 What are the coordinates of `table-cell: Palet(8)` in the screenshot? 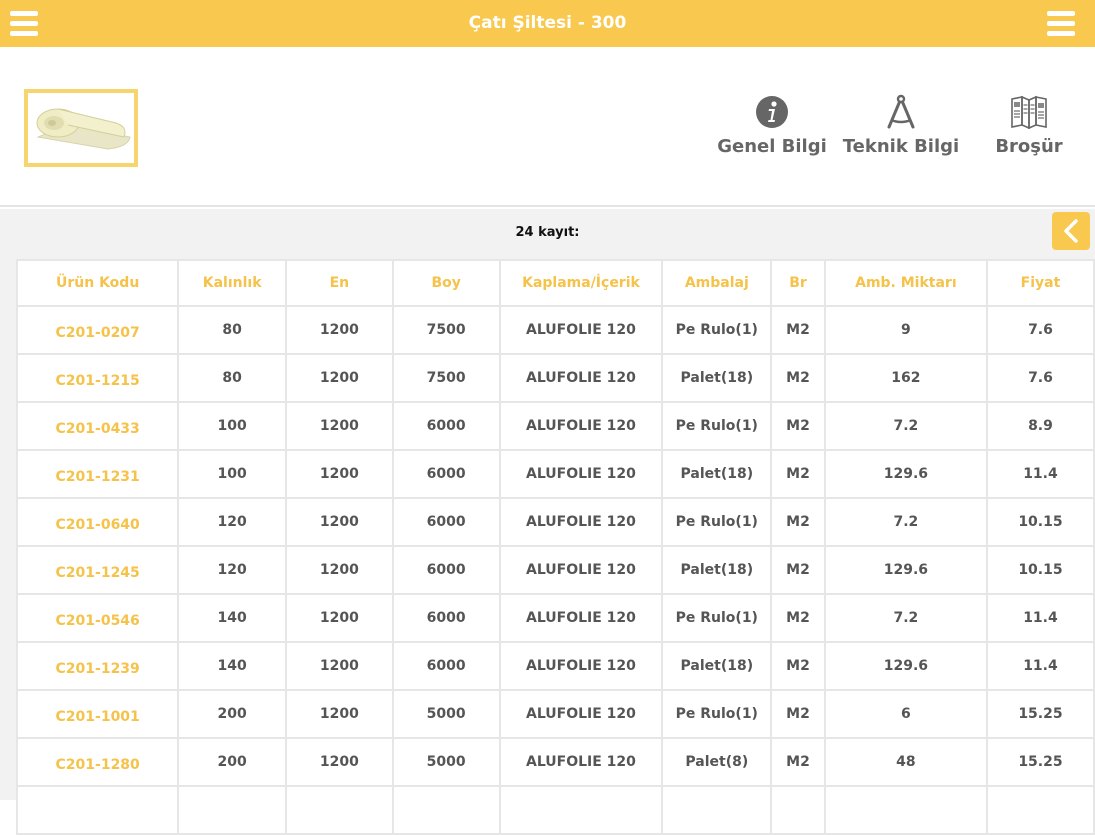 It's located at (717, 762).